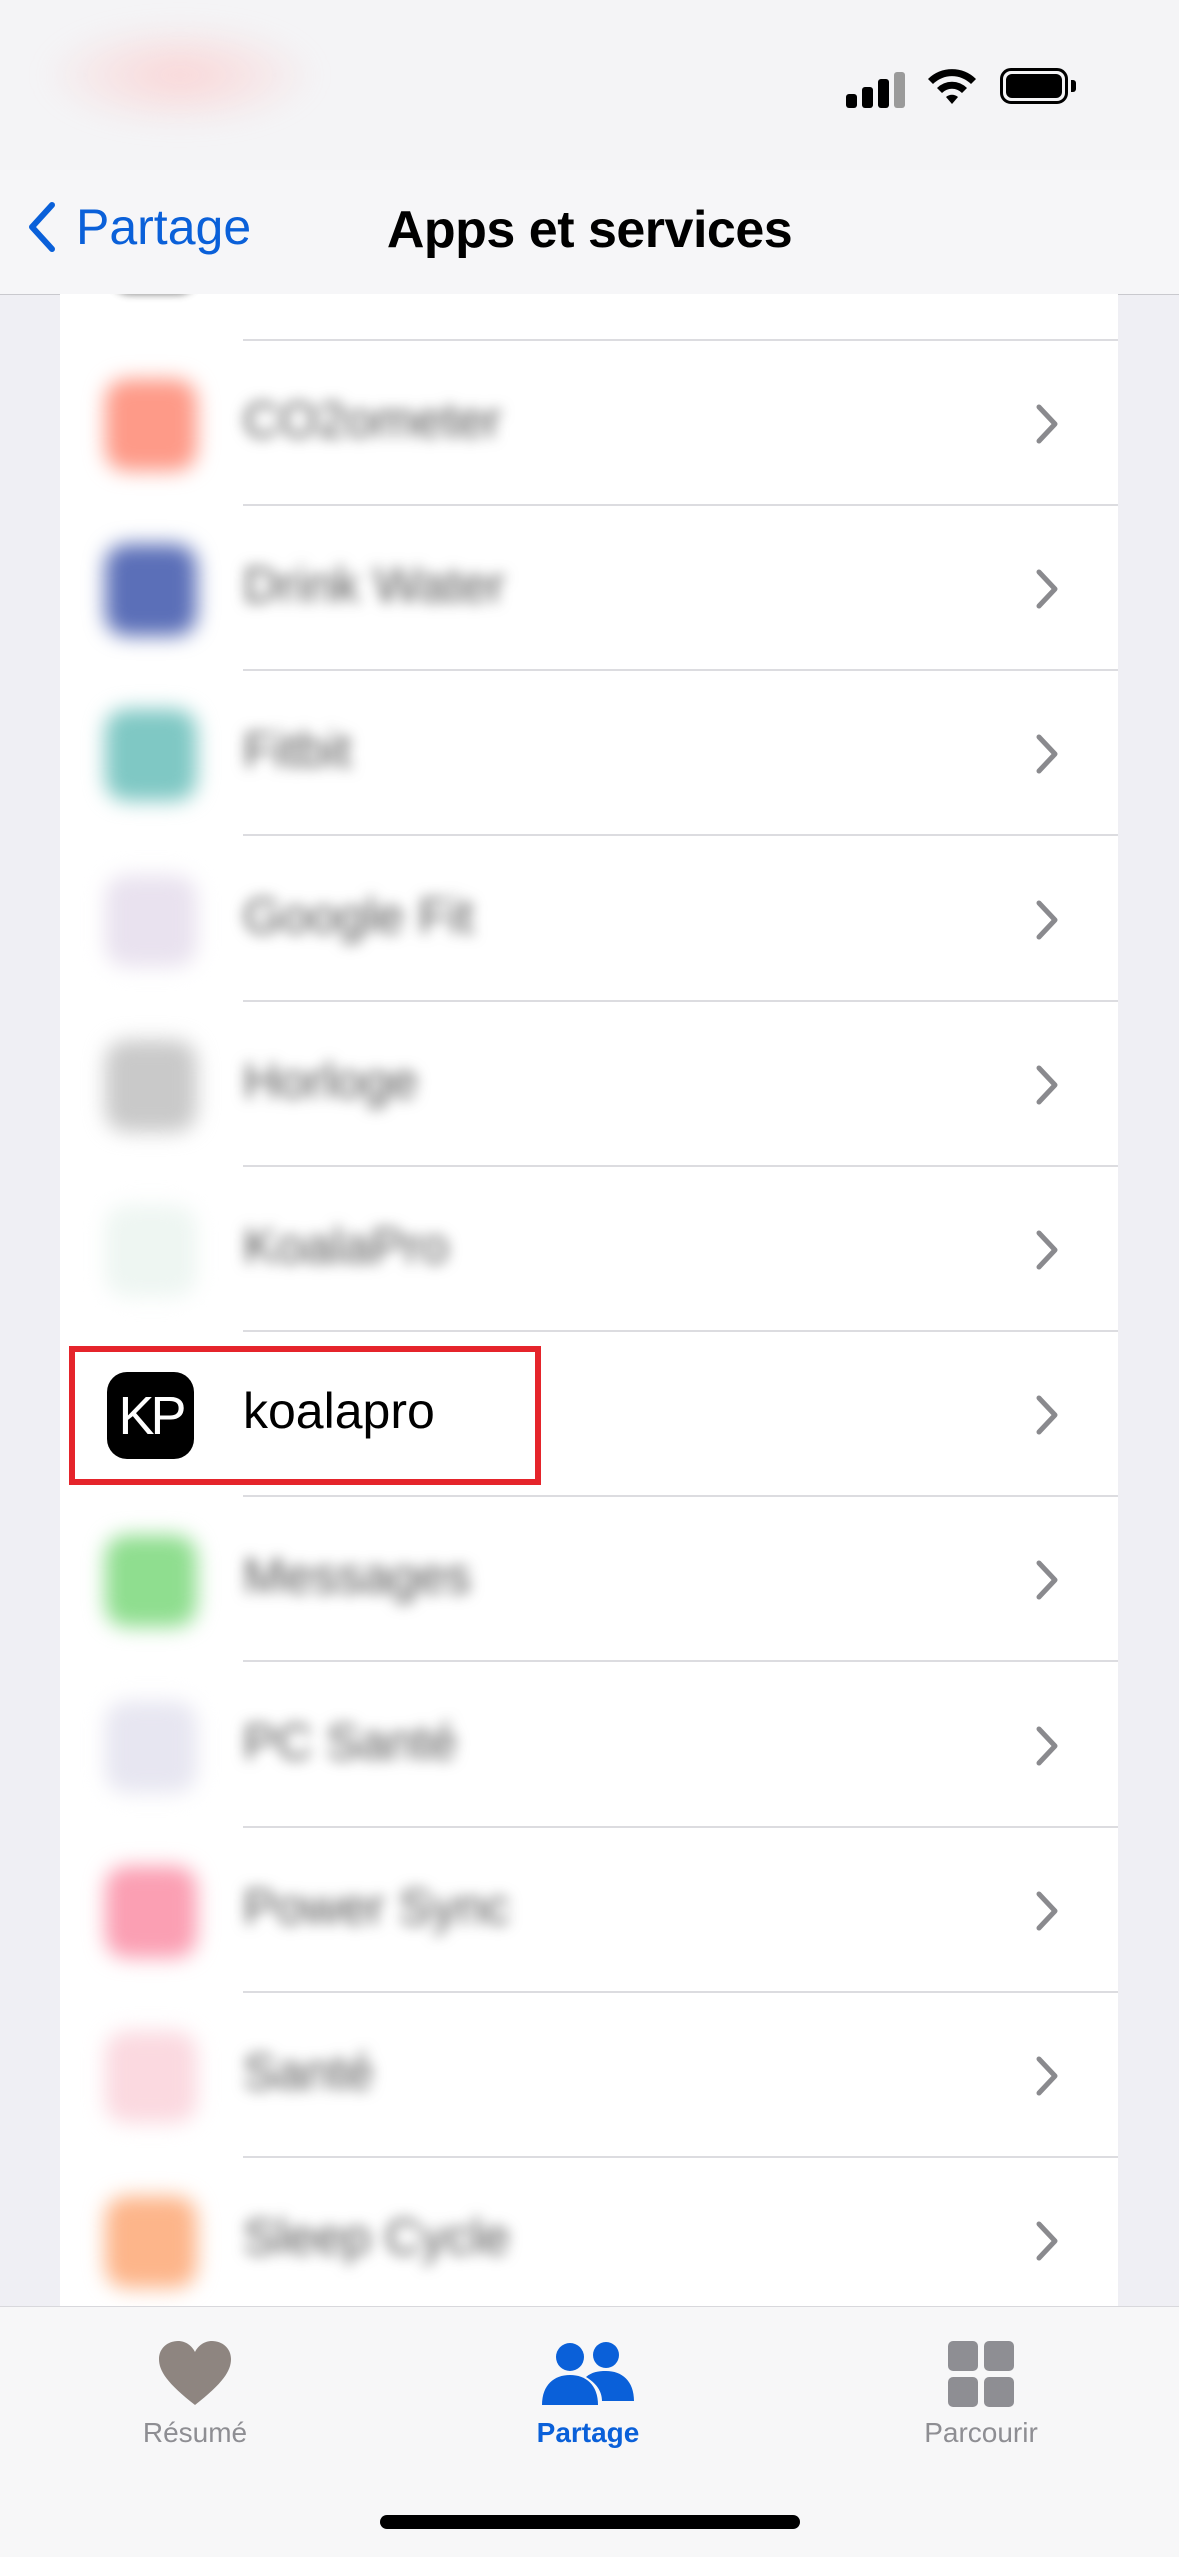 Image resolution: width=1179 pixels, height=2557 pixels. I want to click on tab-label: Résumé, so click(195, 2432).